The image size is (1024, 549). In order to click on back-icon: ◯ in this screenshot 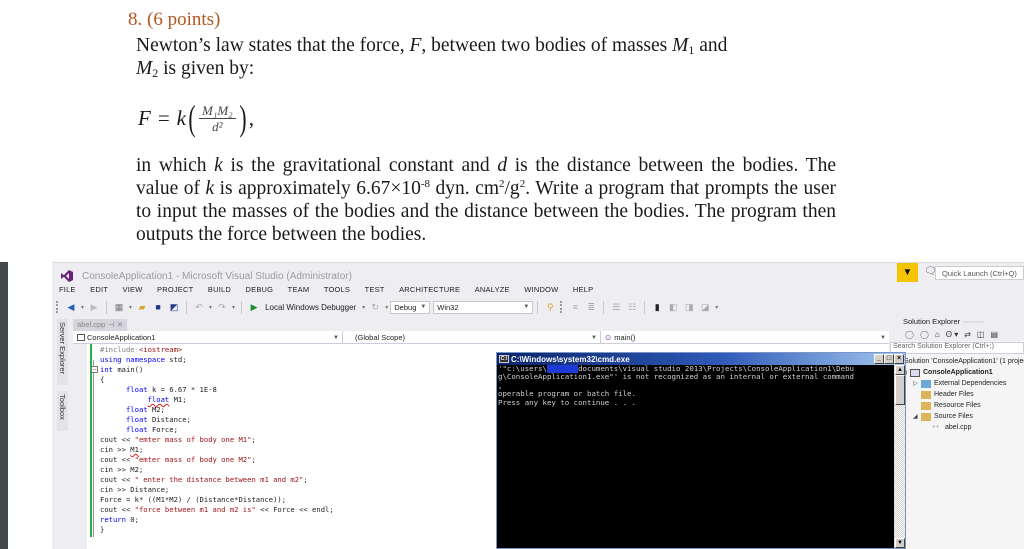, I will do `click(909, 334)`.